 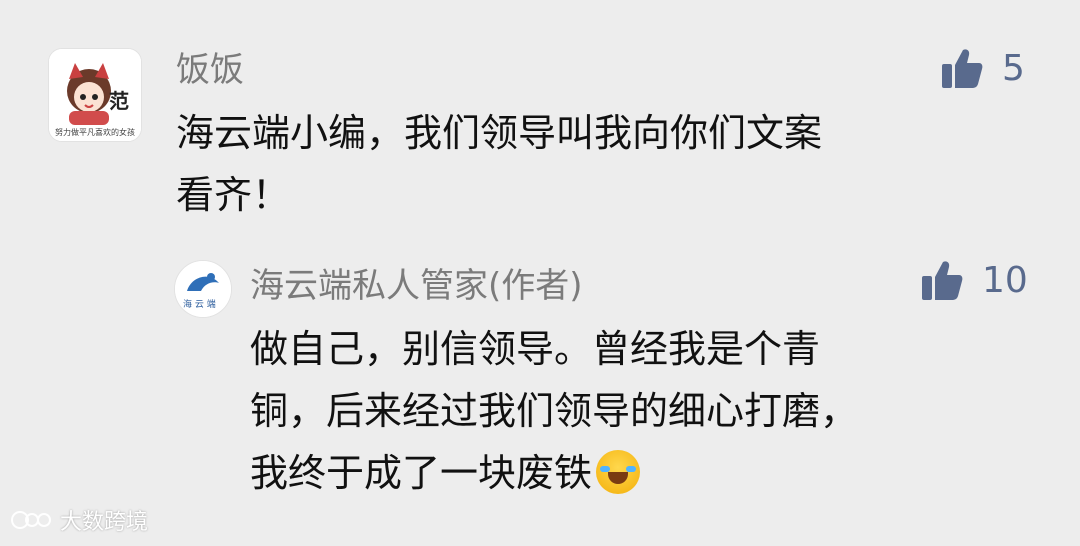 I want to click on reply-text-line: 我终于成了一块废铁, so click(x=421, y=473).